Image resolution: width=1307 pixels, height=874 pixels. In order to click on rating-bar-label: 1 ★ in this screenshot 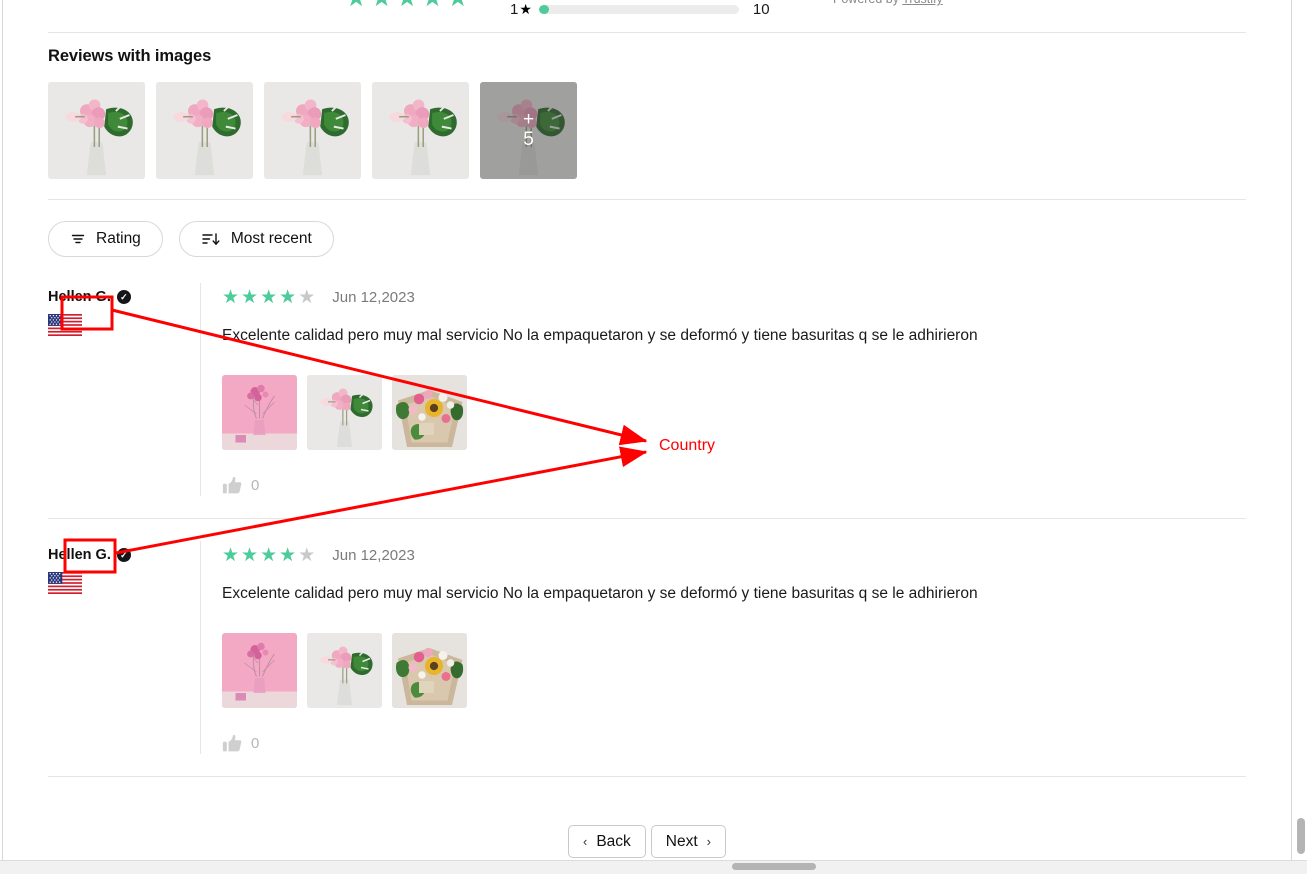, I will do `click(521, 9)`.